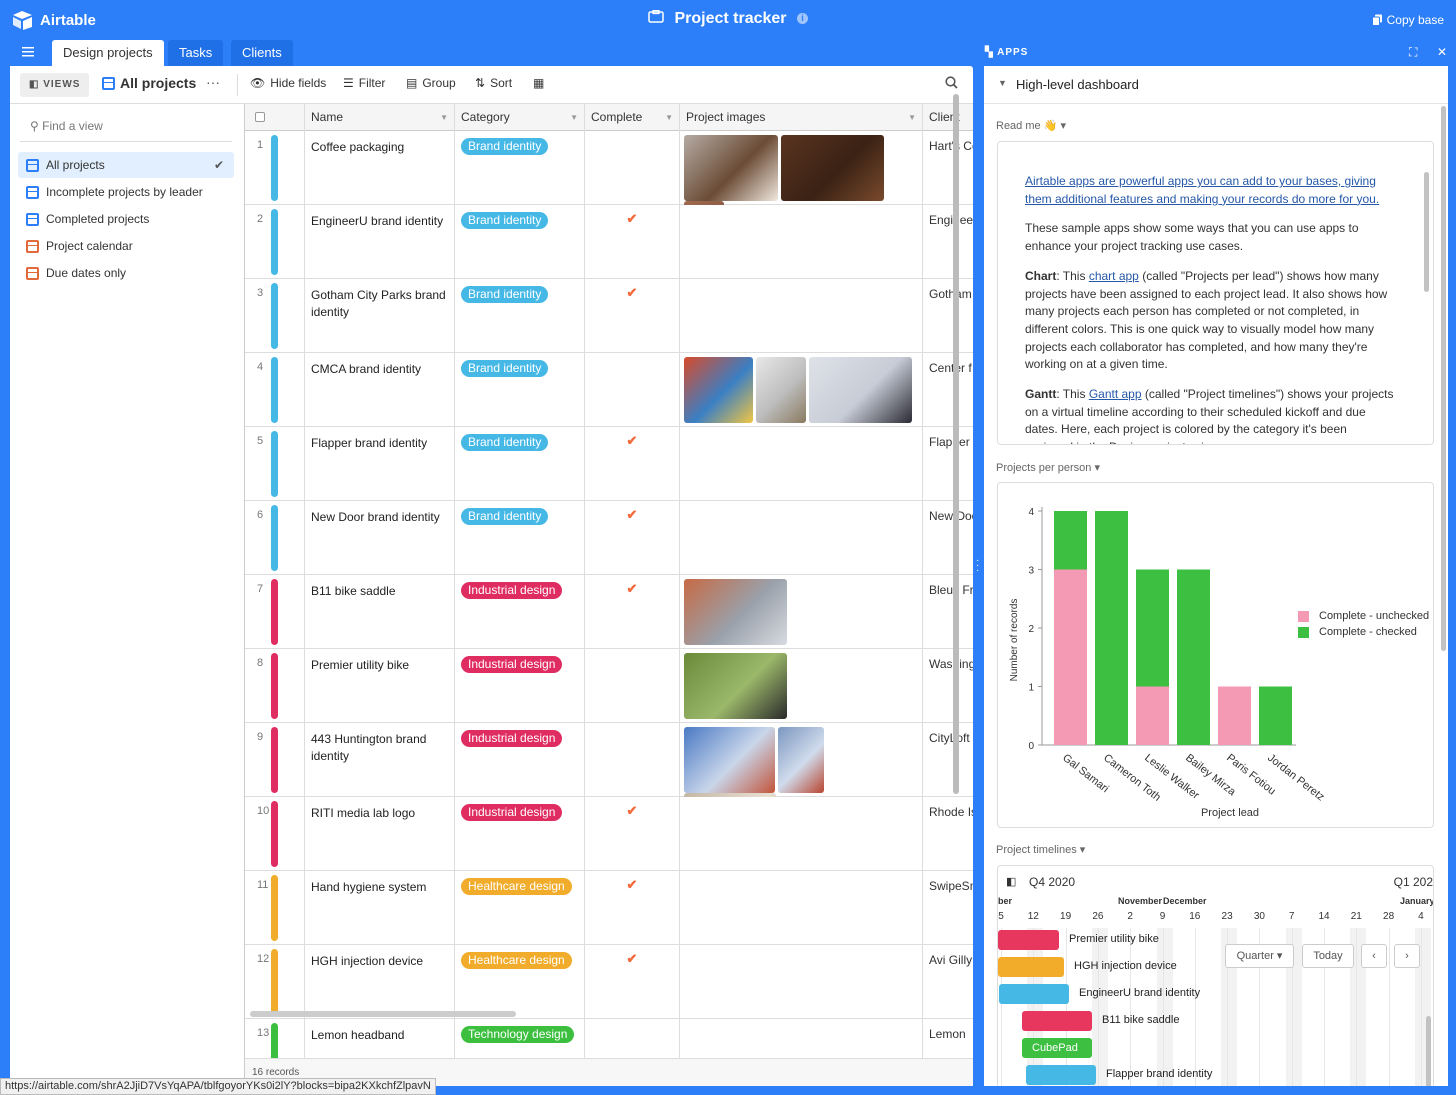 The height and width of the screenshot is (1095, 1456). What do you see at coordinates (948, 117) in the screenshot?
I see `column-header-client: Client` at bounding box center [948, 117].